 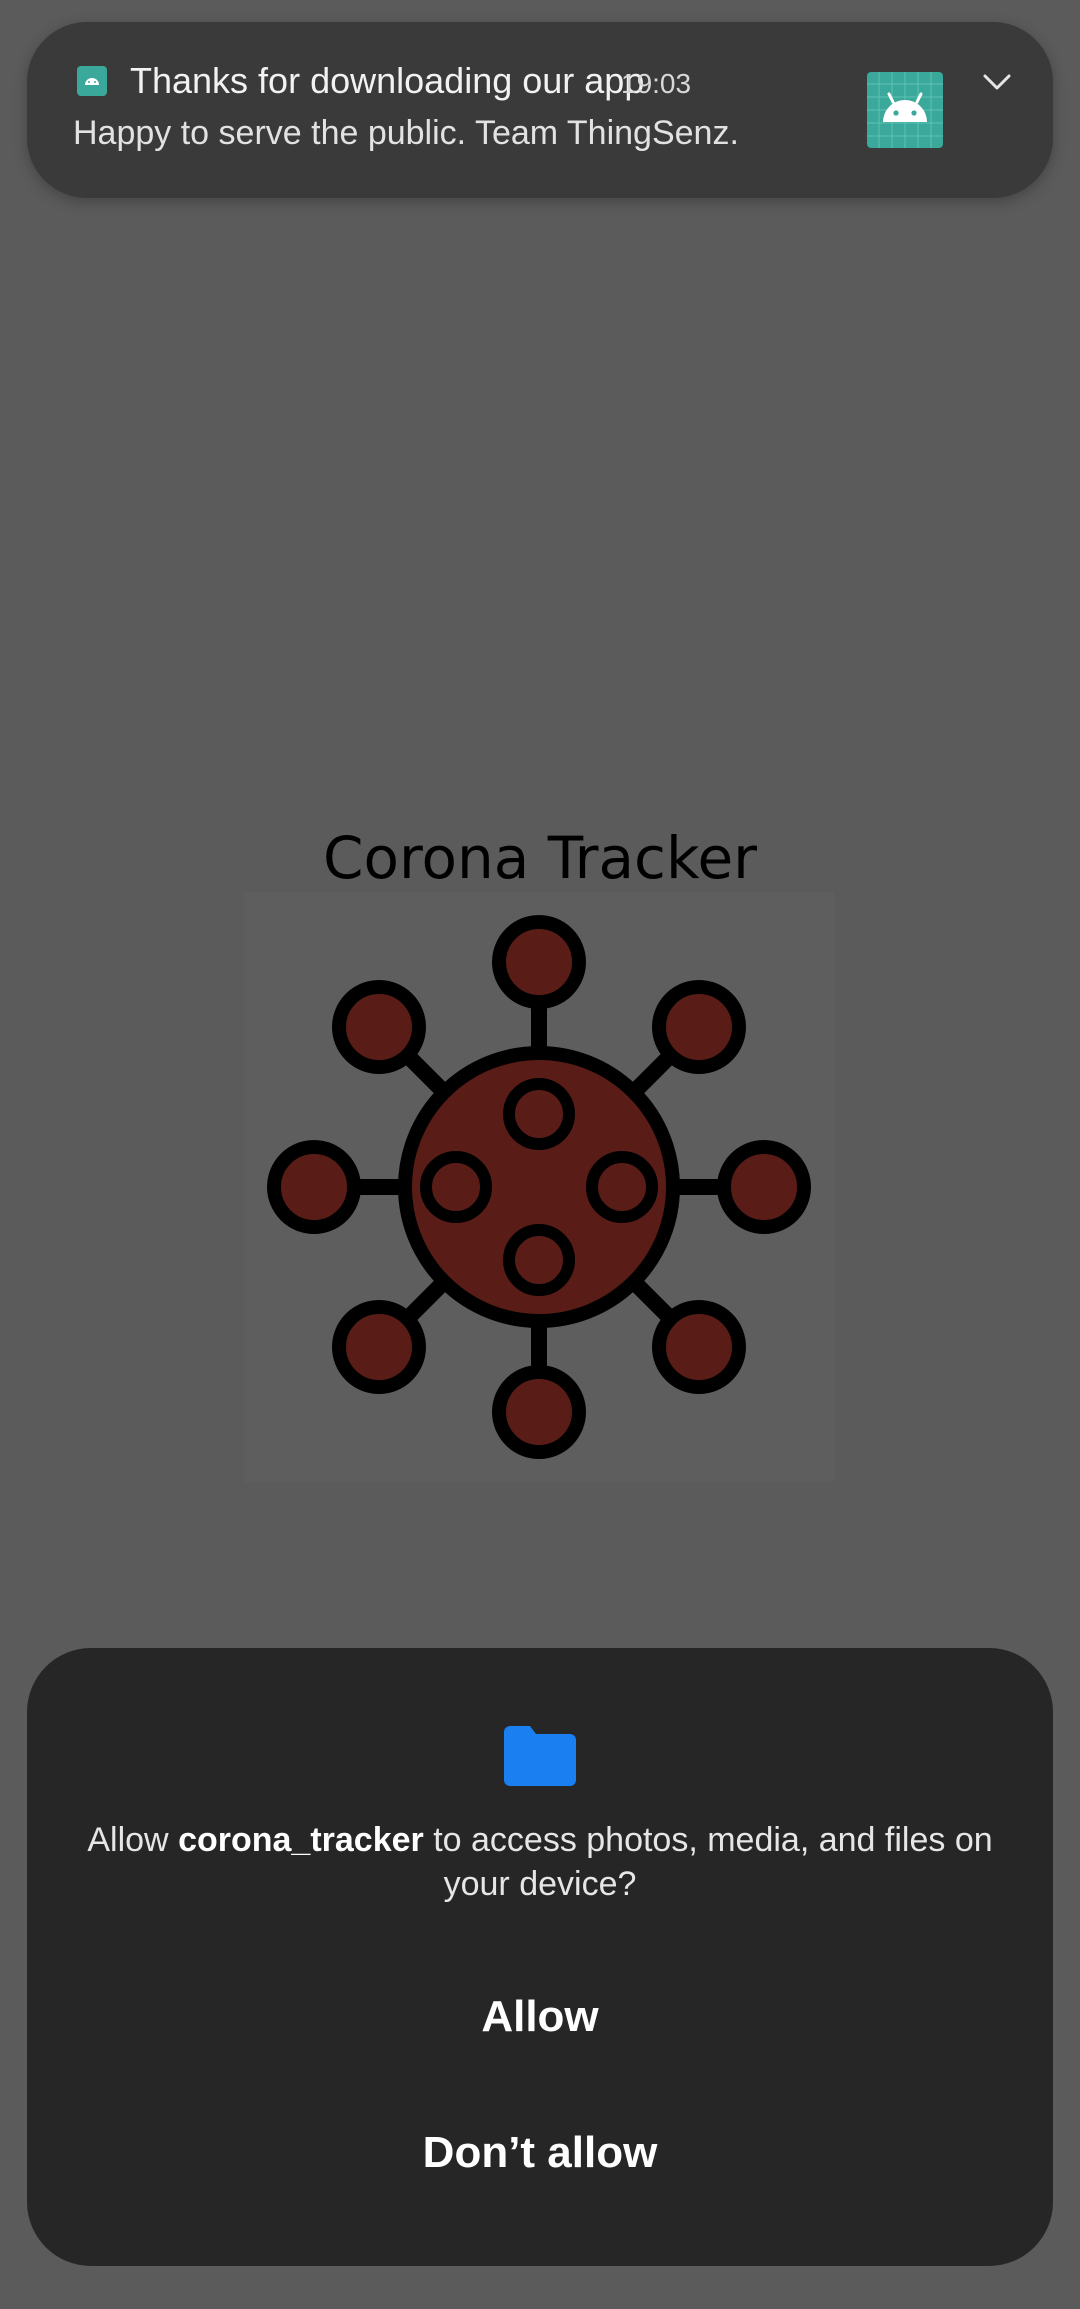 What do you see at coordinates (905, 110) in the screenshot?
I see `android-icon` at bounding box center [905, 110].